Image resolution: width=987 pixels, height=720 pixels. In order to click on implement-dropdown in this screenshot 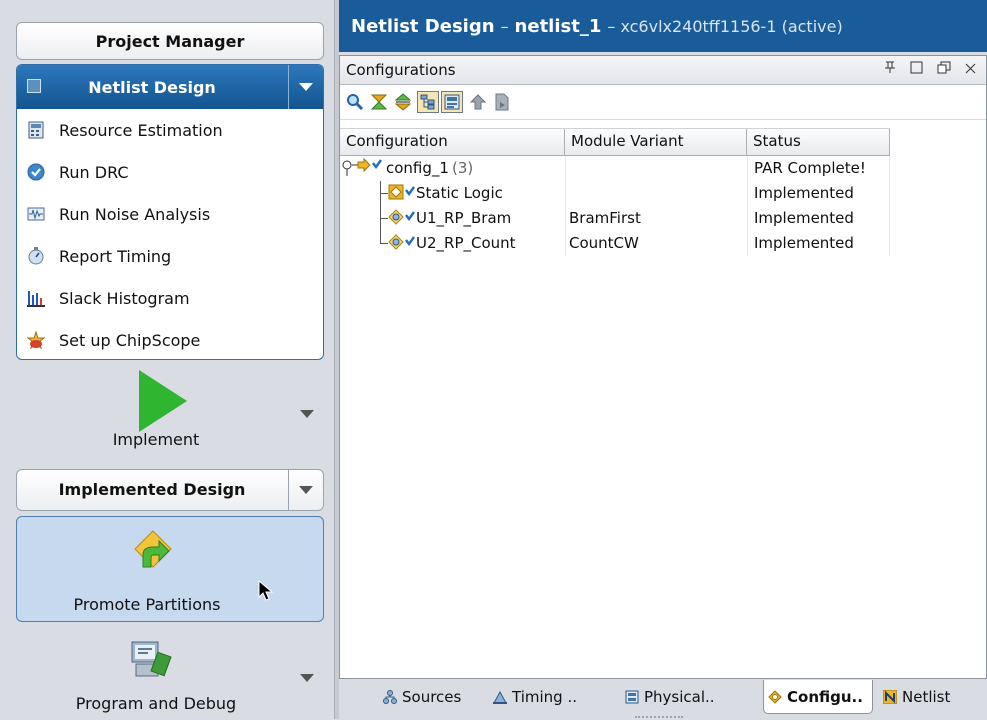, I will do `click(307, 414)`.